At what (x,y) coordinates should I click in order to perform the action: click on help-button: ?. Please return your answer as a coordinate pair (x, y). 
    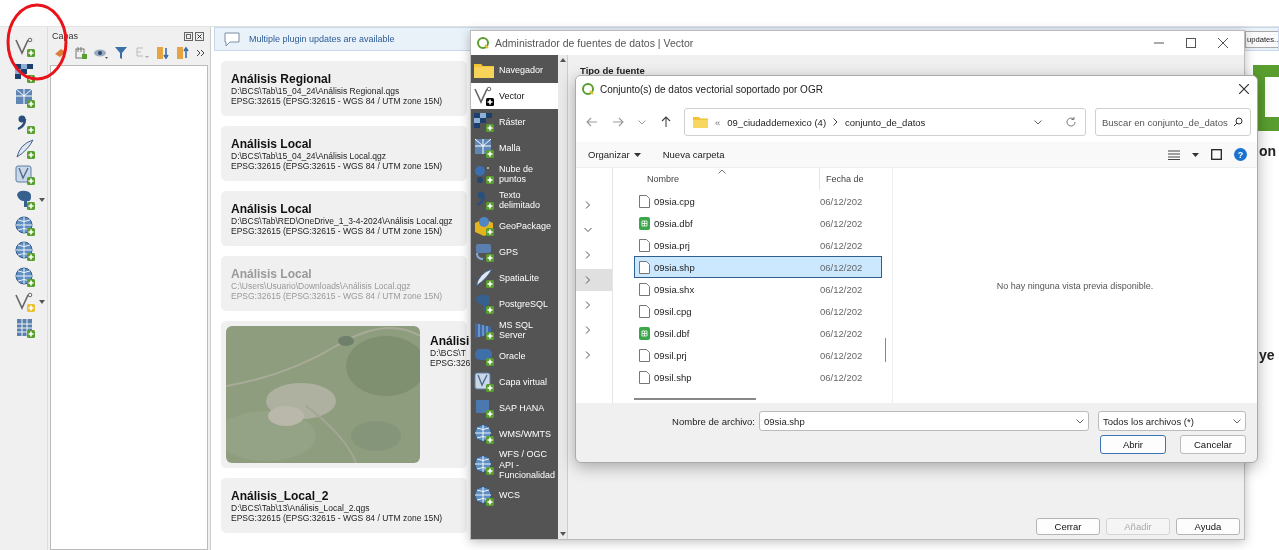
    Looking at the image, I should click on (1240, 154).